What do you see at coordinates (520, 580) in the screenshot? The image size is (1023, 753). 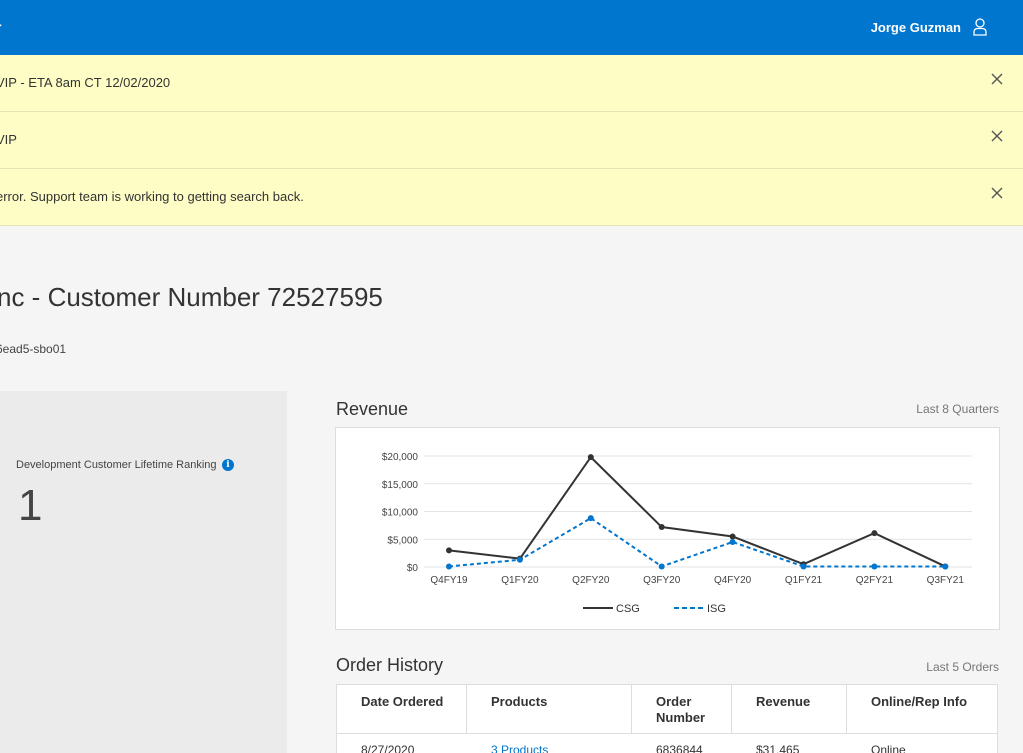 I see `x-tick-label: Q1FY20` at bounding box center [520, 580].